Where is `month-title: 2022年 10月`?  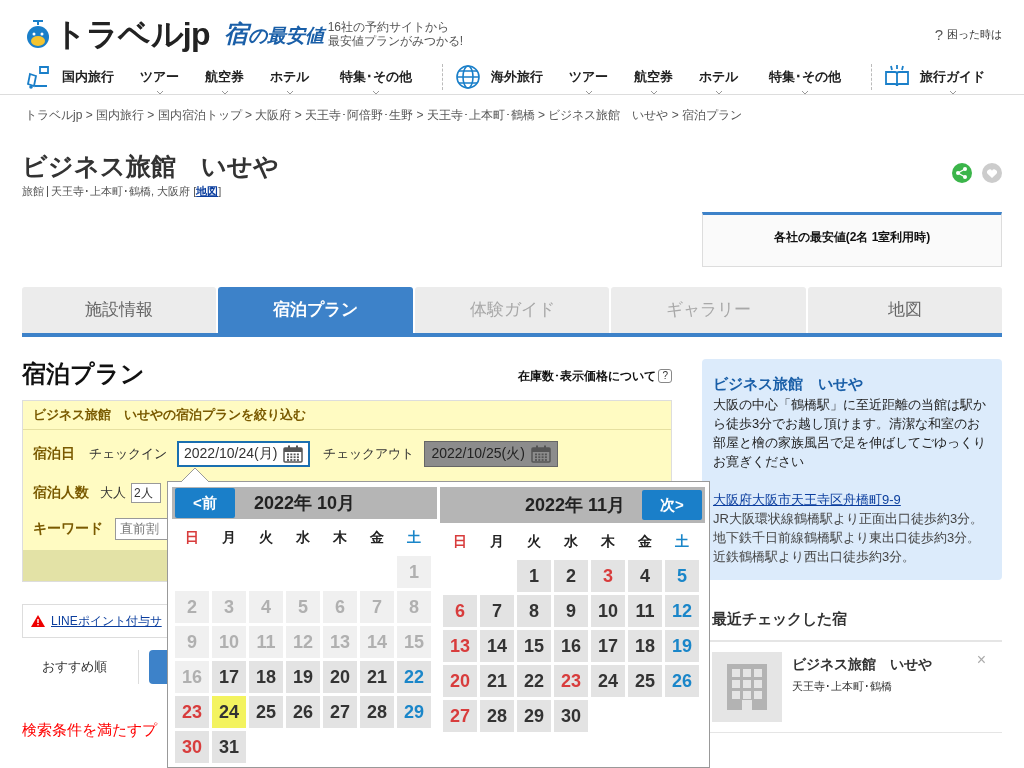 month-title: 2022年 10月 is located at coordinates (305, 503).